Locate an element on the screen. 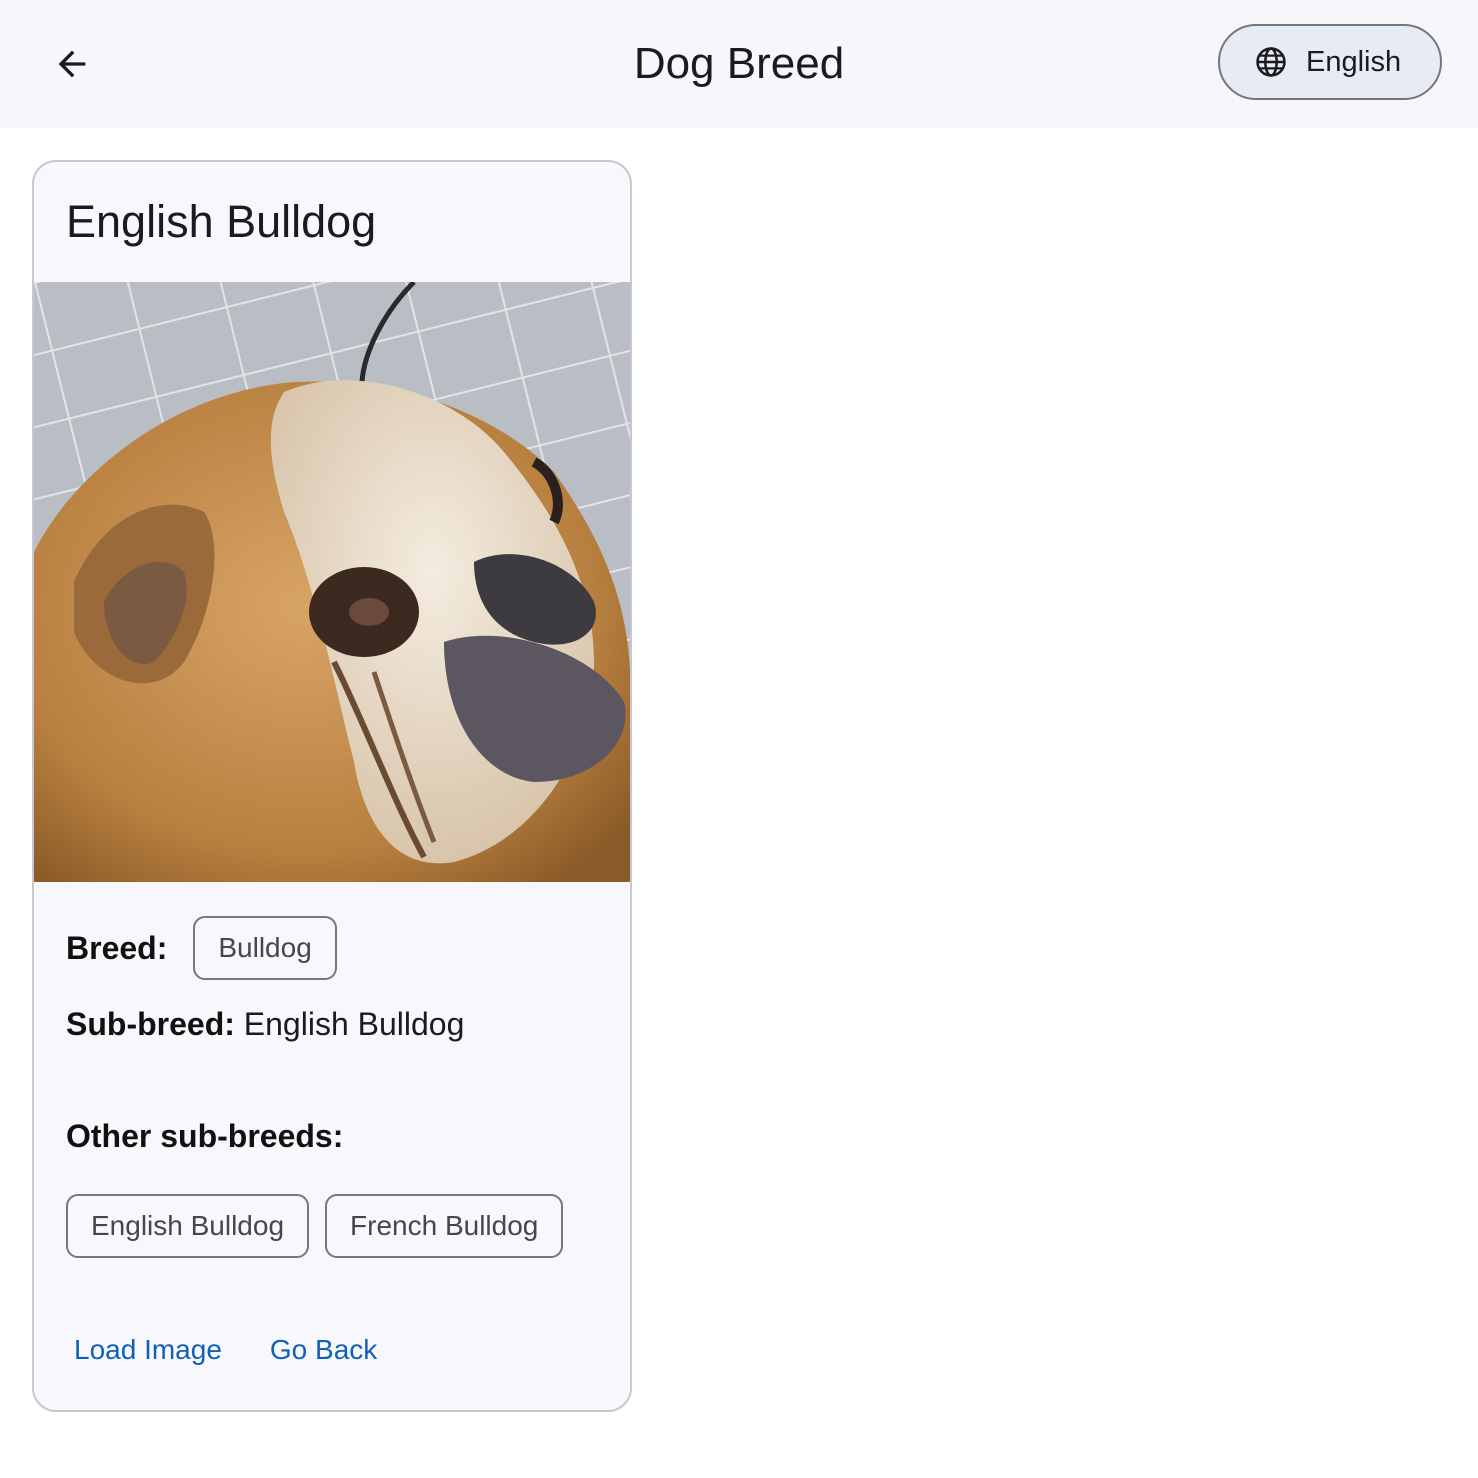 The height and width of the screenshot is (1478, 1478). subbreed-label: Sub-breed: is located at coordinates (150, 1024).